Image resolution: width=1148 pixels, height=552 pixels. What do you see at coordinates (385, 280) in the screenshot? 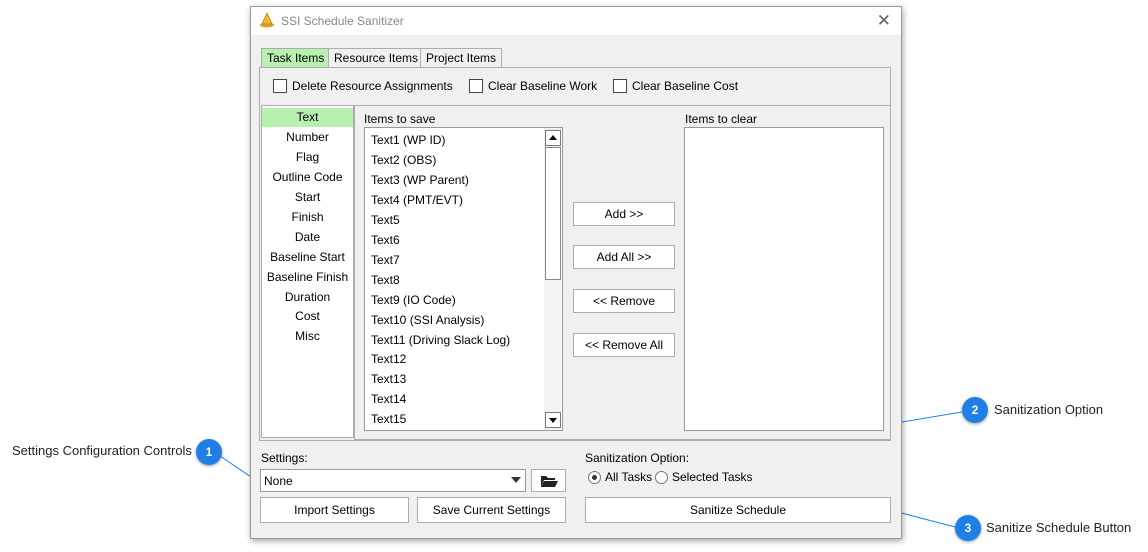
I see `list-item: Text8` at bounding box center [385, 280].